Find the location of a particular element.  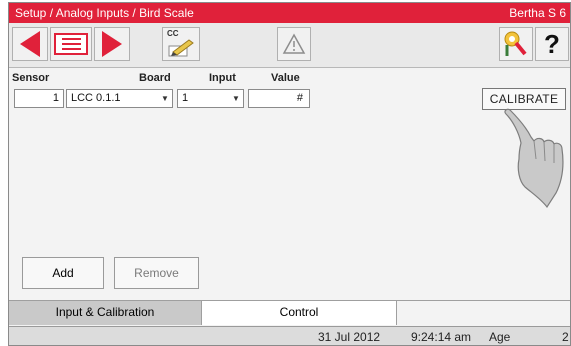

device-name: Bertha S 6 is located at coordinates (537, 13).